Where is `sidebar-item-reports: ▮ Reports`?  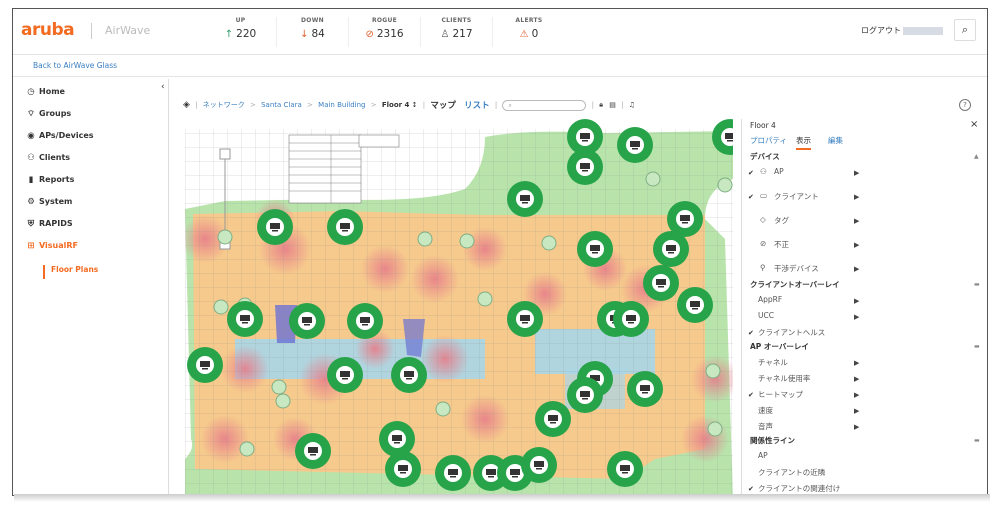 sidebar-item-reports: ▮ Reports is located at coordinates (50, 183).